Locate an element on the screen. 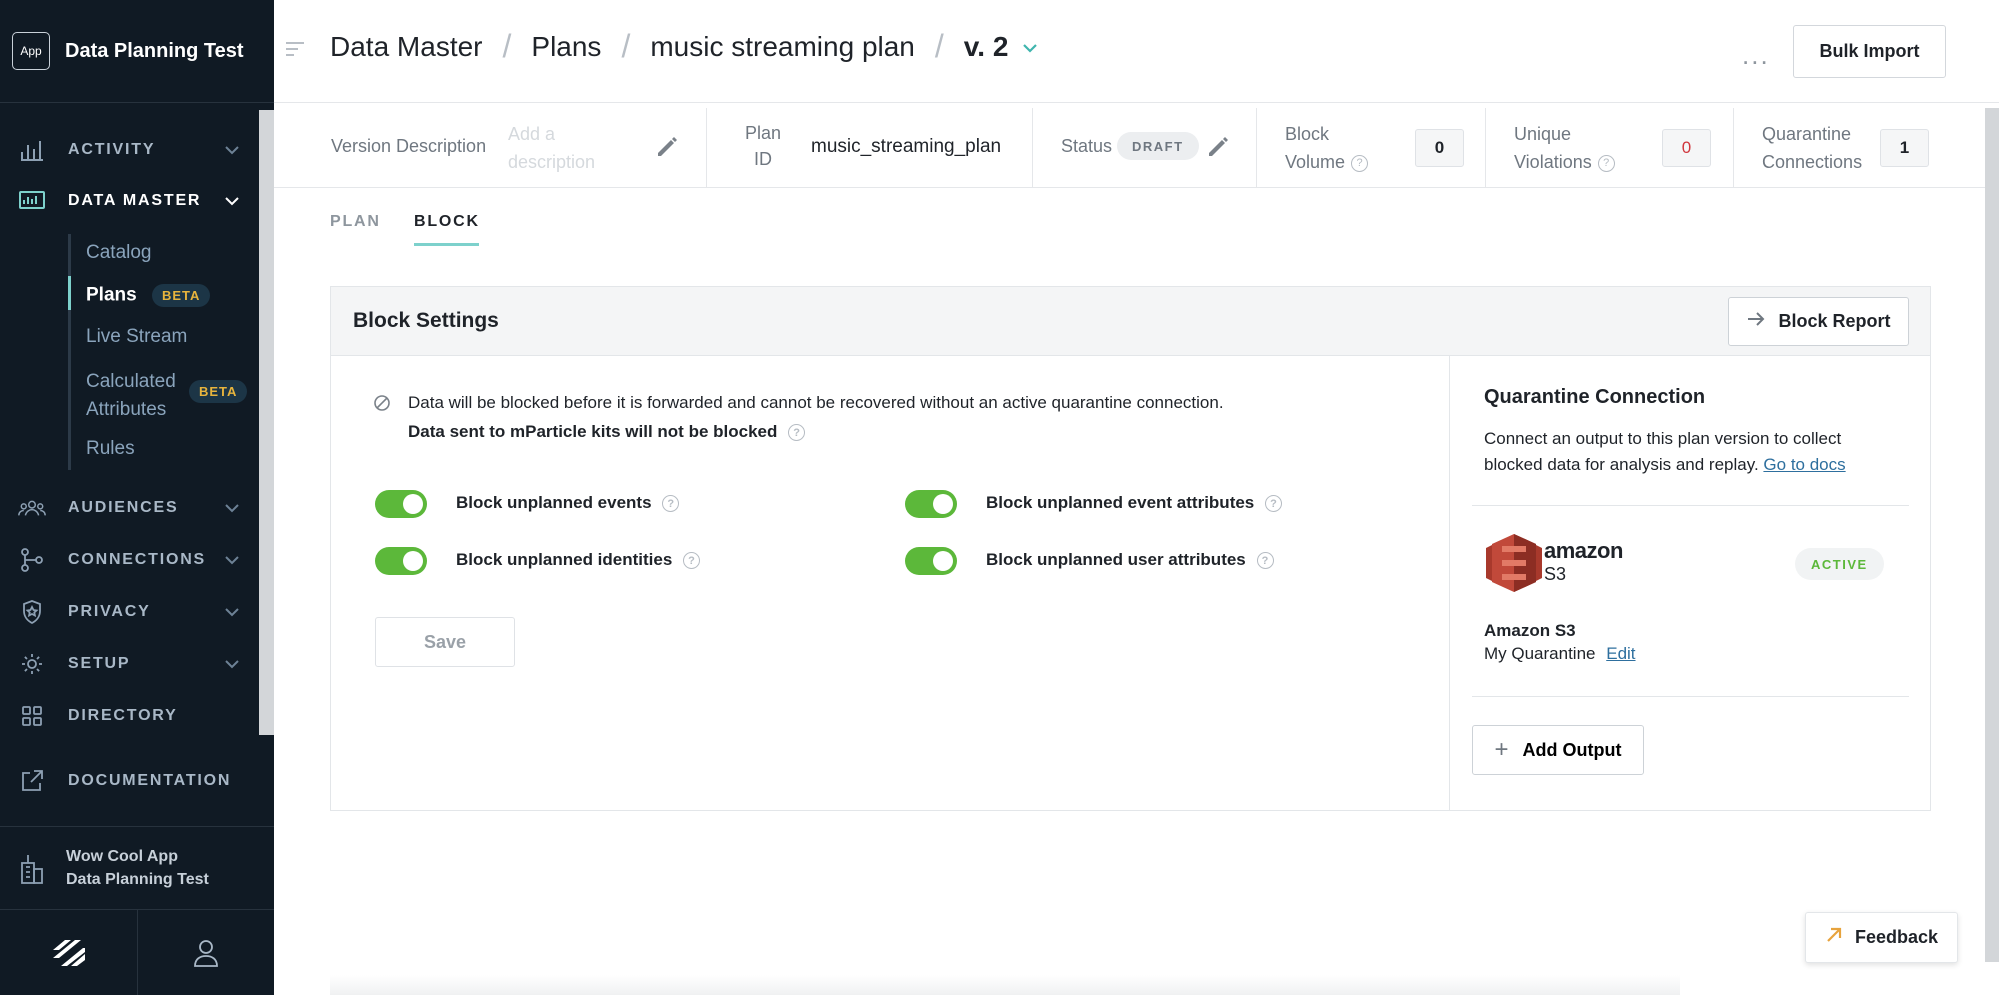 This screenshot has width=1999, height=995. block-volume-label-1: Block is located at coordinates (1307, 134).